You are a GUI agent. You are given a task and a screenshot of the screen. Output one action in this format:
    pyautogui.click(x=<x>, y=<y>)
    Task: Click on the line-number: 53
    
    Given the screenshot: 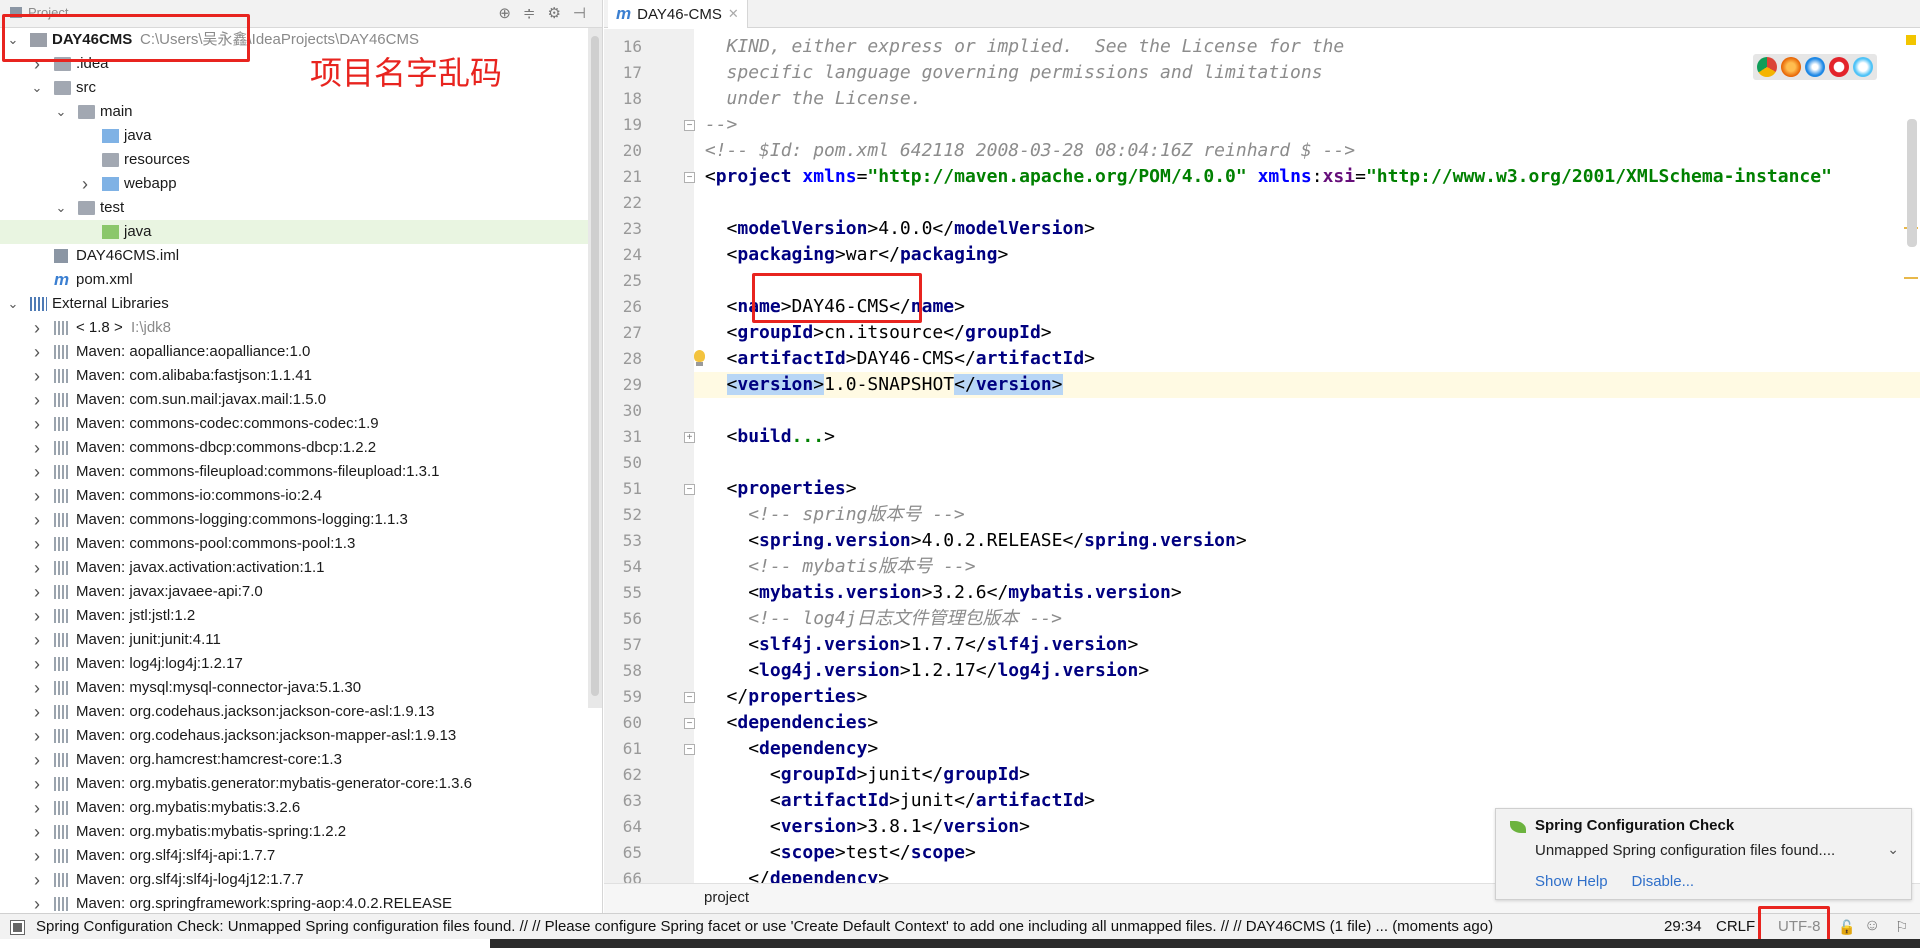 What is the action you would take?
    pyautogui.click(x=623, y=541)
    